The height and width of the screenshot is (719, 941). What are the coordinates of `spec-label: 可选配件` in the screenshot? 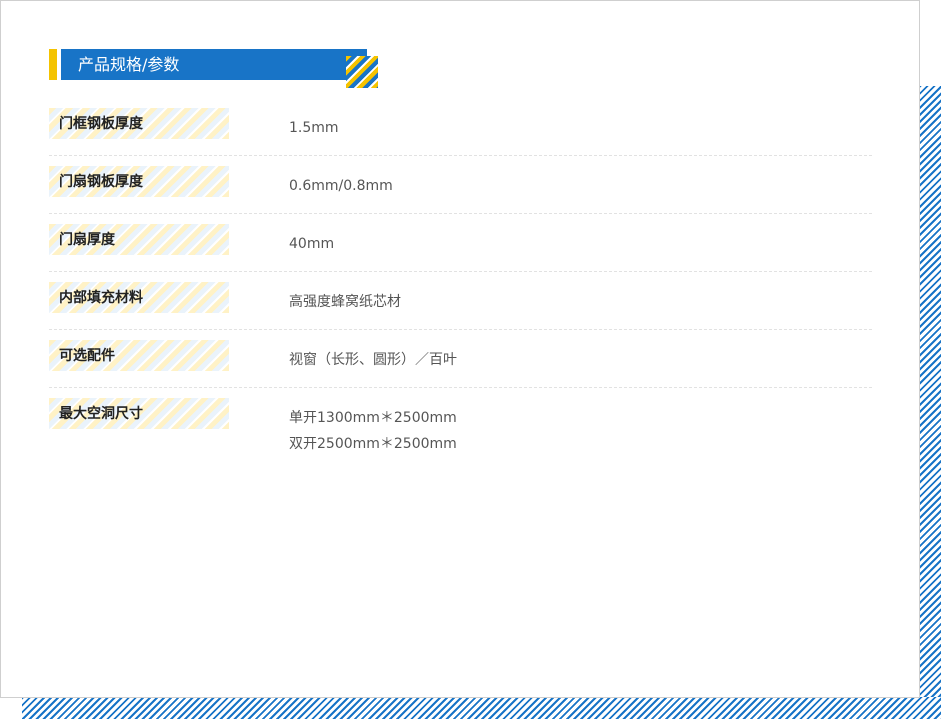 It's located at (87, 356).